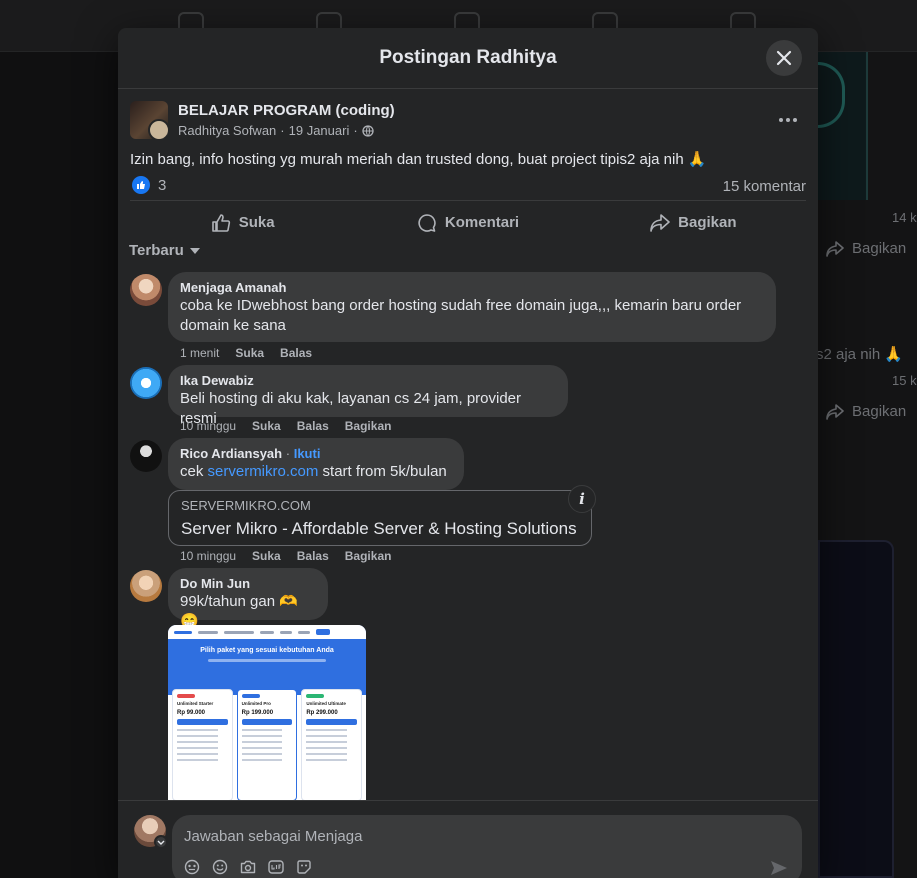 The width and height of the screenshot is (917, 878). Describe the element at coordinates (472, 288) in the screenshot. I see `comment-author: Menjaga Amanah` at that location.